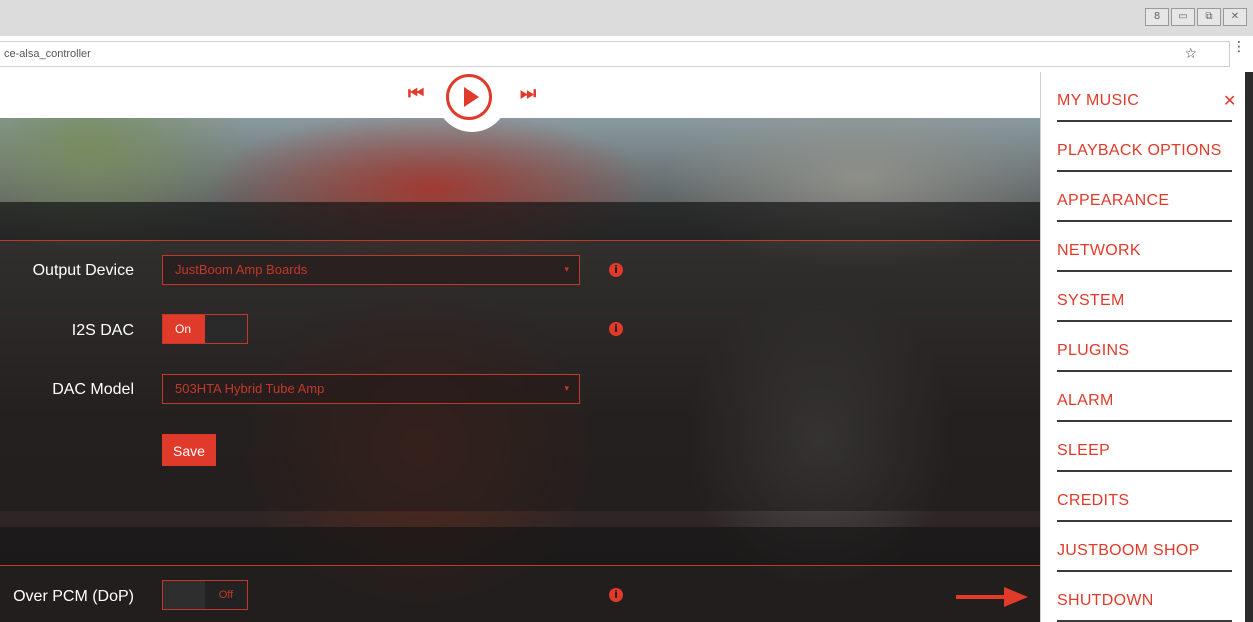 This screenshot has width=1253, height=622. I want to click on dac-model-value: 503HTA Hybrid Tube Amp, so click(250, 388).